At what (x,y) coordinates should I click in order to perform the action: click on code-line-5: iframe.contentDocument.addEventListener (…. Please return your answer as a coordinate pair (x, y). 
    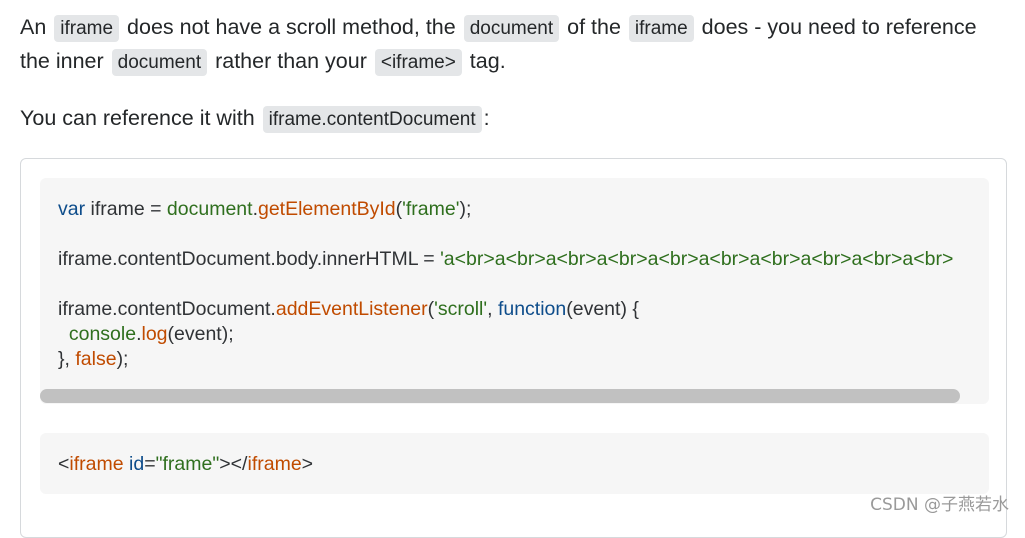
    Looking at the image, I should click on (348, 309).